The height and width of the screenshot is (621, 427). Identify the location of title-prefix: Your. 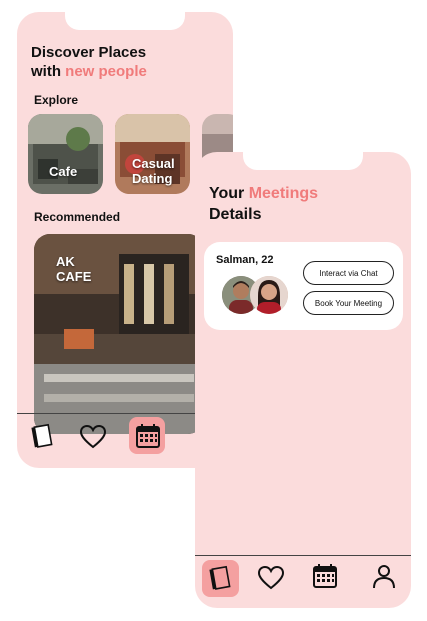
(229, 193).